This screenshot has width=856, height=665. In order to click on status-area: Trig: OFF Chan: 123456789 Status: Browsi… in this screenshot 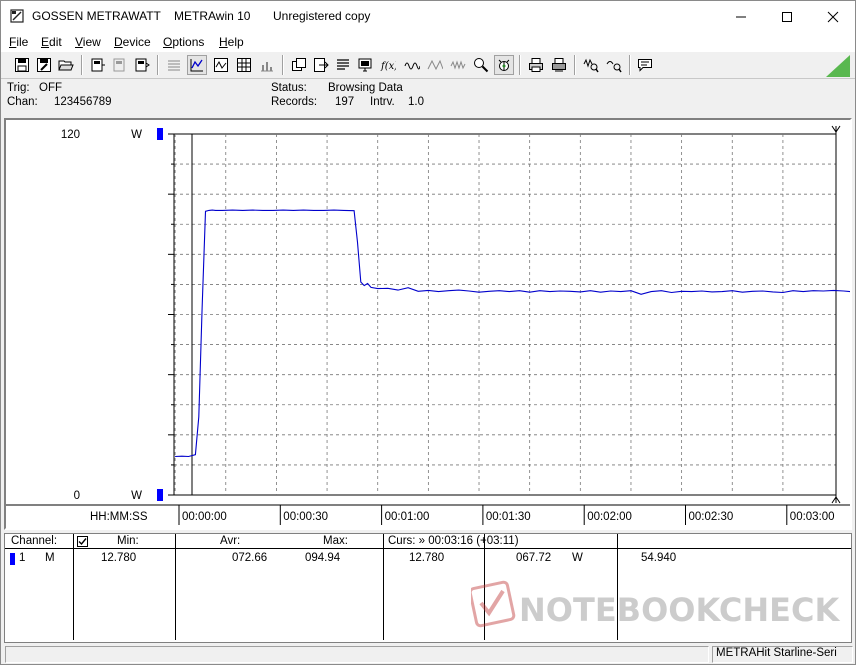, I will do `click(428, 97)`.